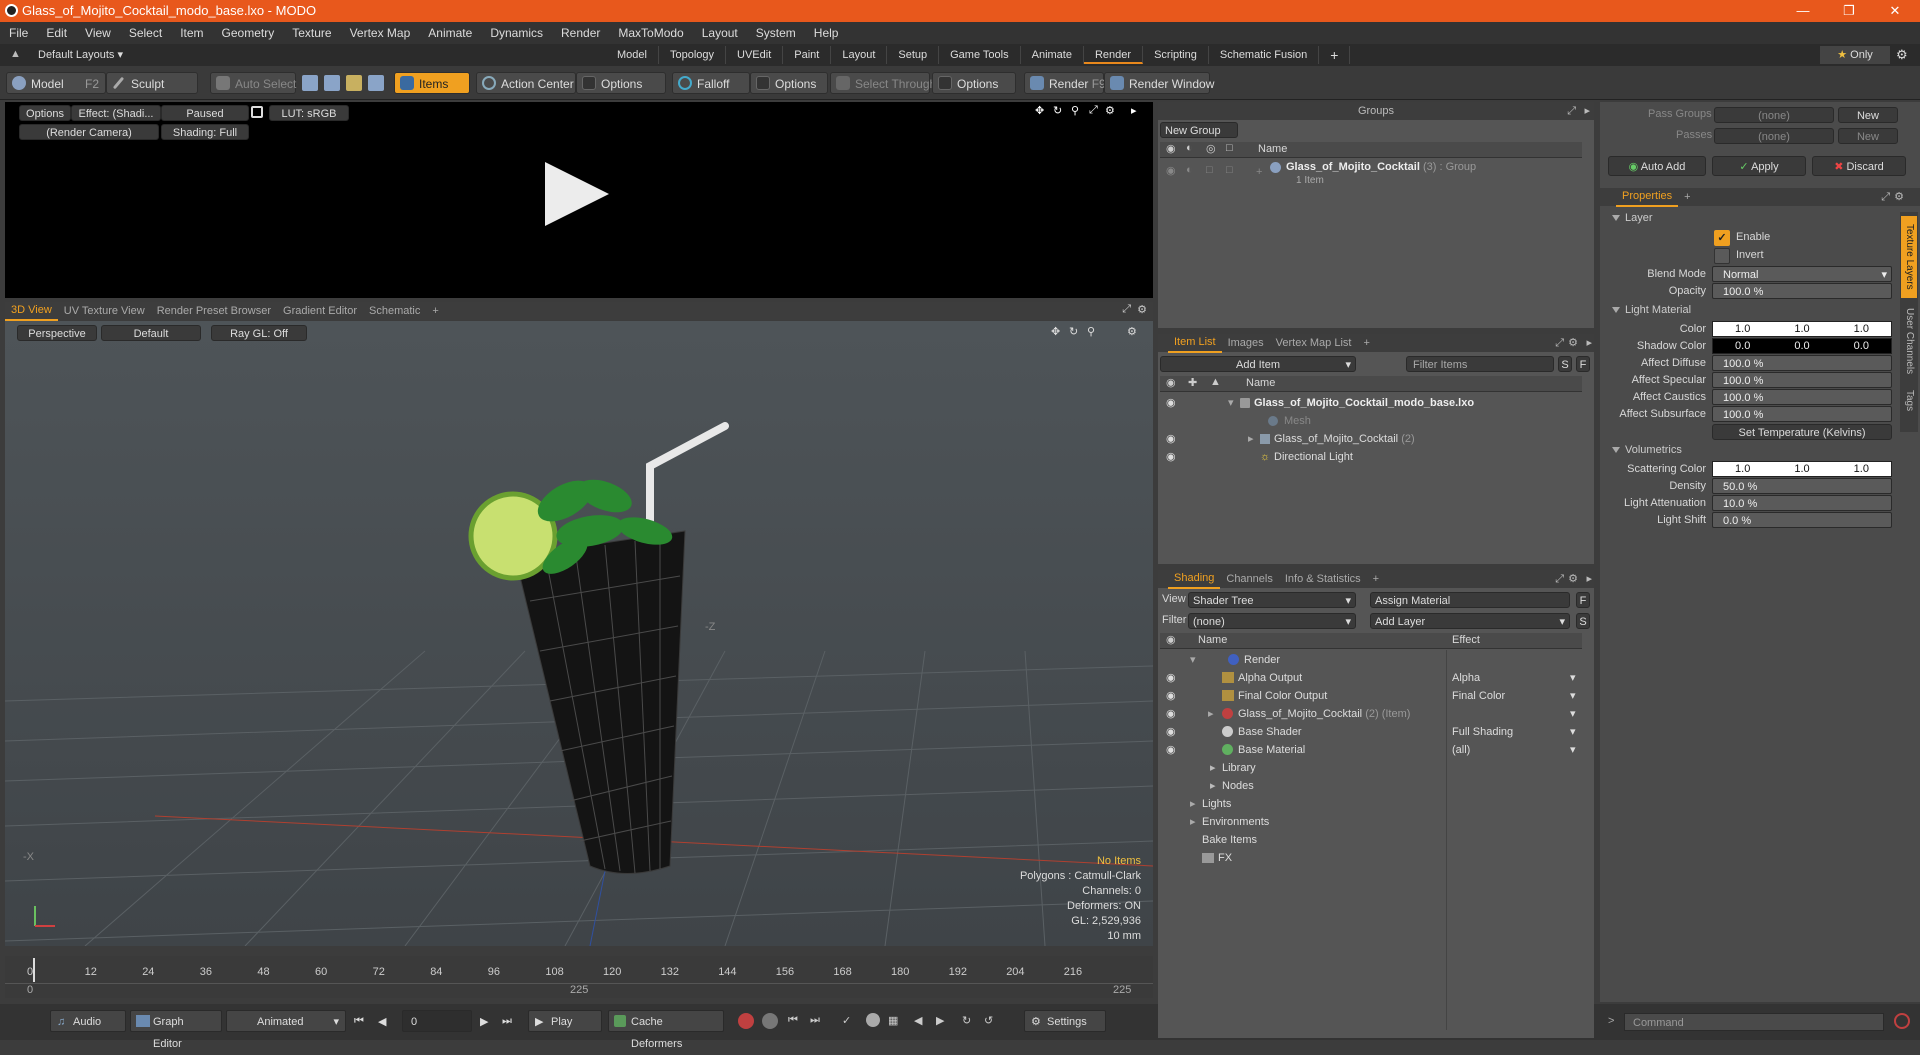 This screenshot has height=1055, width=1920. Describe the element at coordinates (1573, 678) in the screenshot. I see `dropdown-arrow-icon: ▾` at that location.